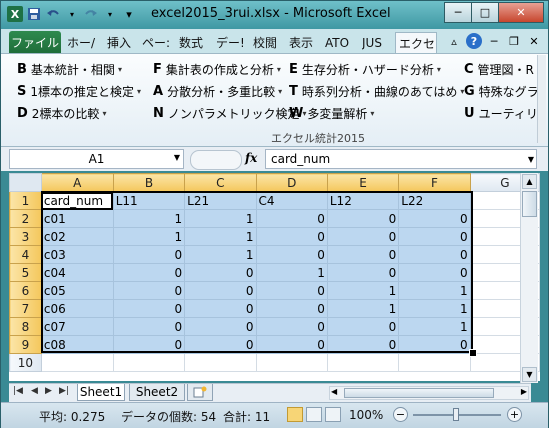  Describe the element at coordinates (434, 182) in the screenshot. I see `column-header: F` at that location.